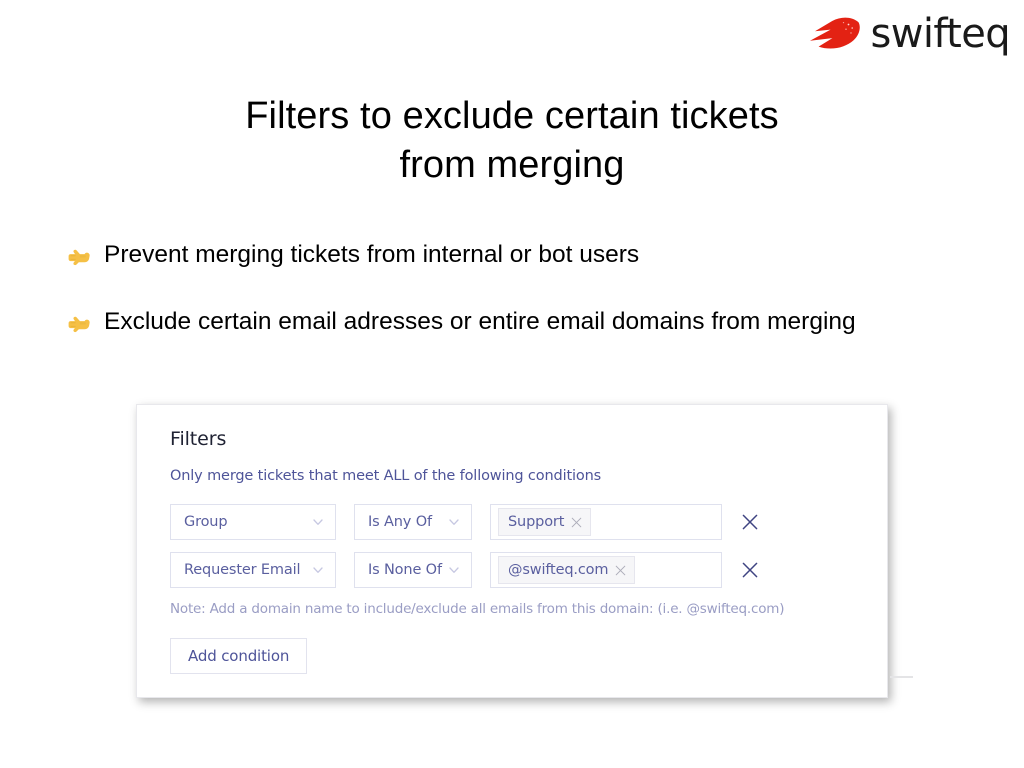 This screenshot has width=1024, height=768. Describe the element at coordinates (606, 522) in the screenshot. I see `condition-values-input: Support` at that location.